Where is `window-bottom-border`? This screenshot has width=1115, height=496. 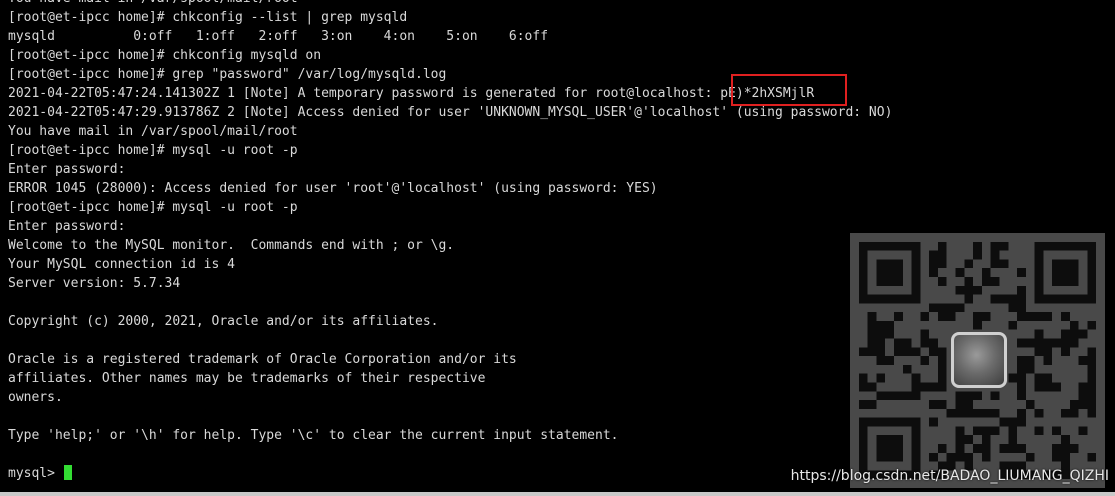
window-bottom-border is located at coordinates (557, 494).